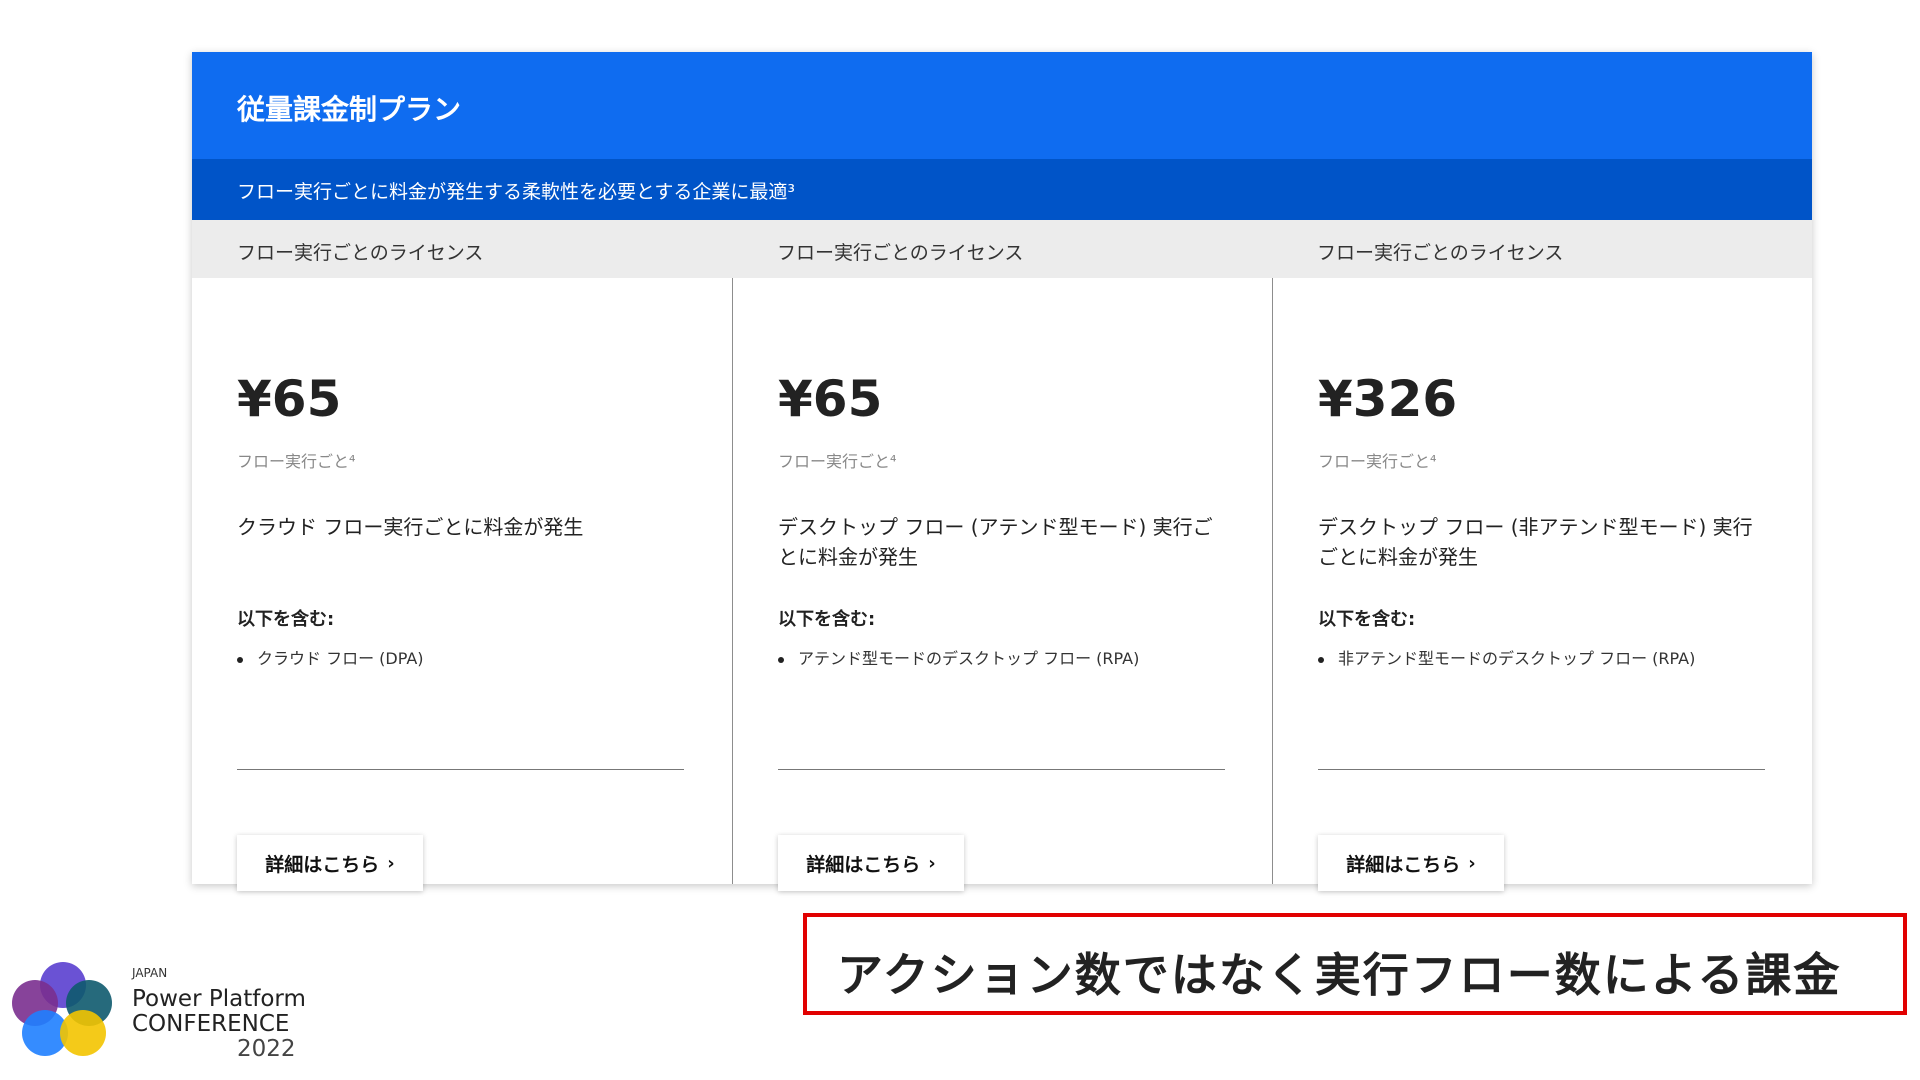  What do you see at coordinates (330, 657) in the screenshot?
I see `includes-item: クラウド フロー (DPA)` at bounding box center [330, 657].